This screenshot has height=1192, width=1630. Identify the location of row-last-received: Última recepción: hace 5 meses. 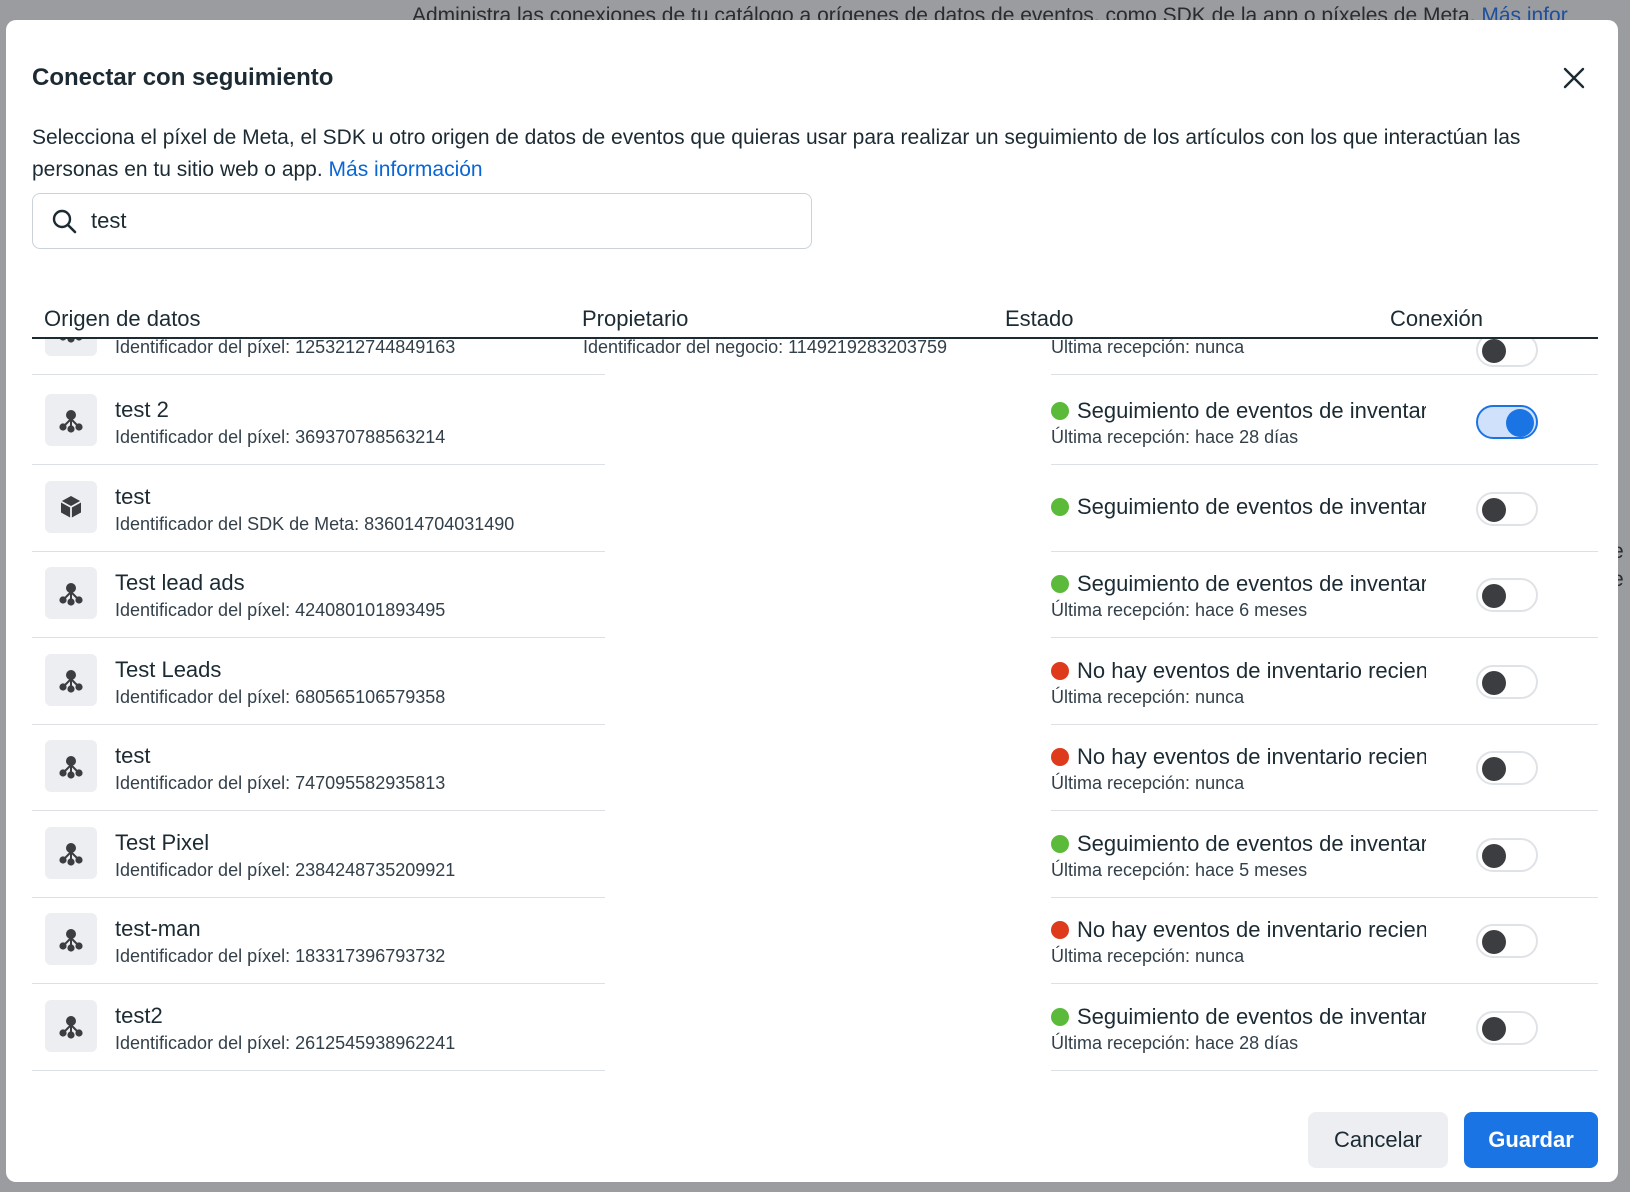
(1179, 869).